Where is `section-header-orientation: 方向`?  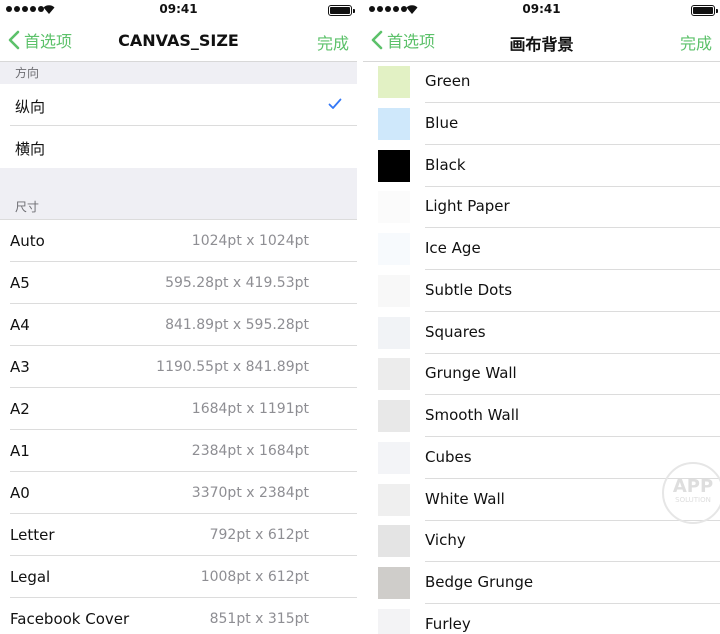
section-header-orientation: 方向 is located at coordinates (178, 73).